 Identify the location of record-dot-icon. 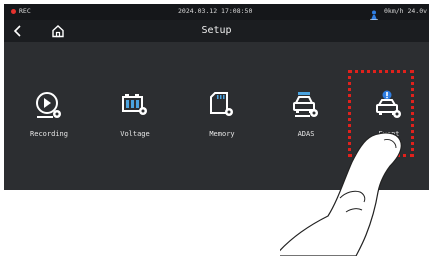
(13, 11).